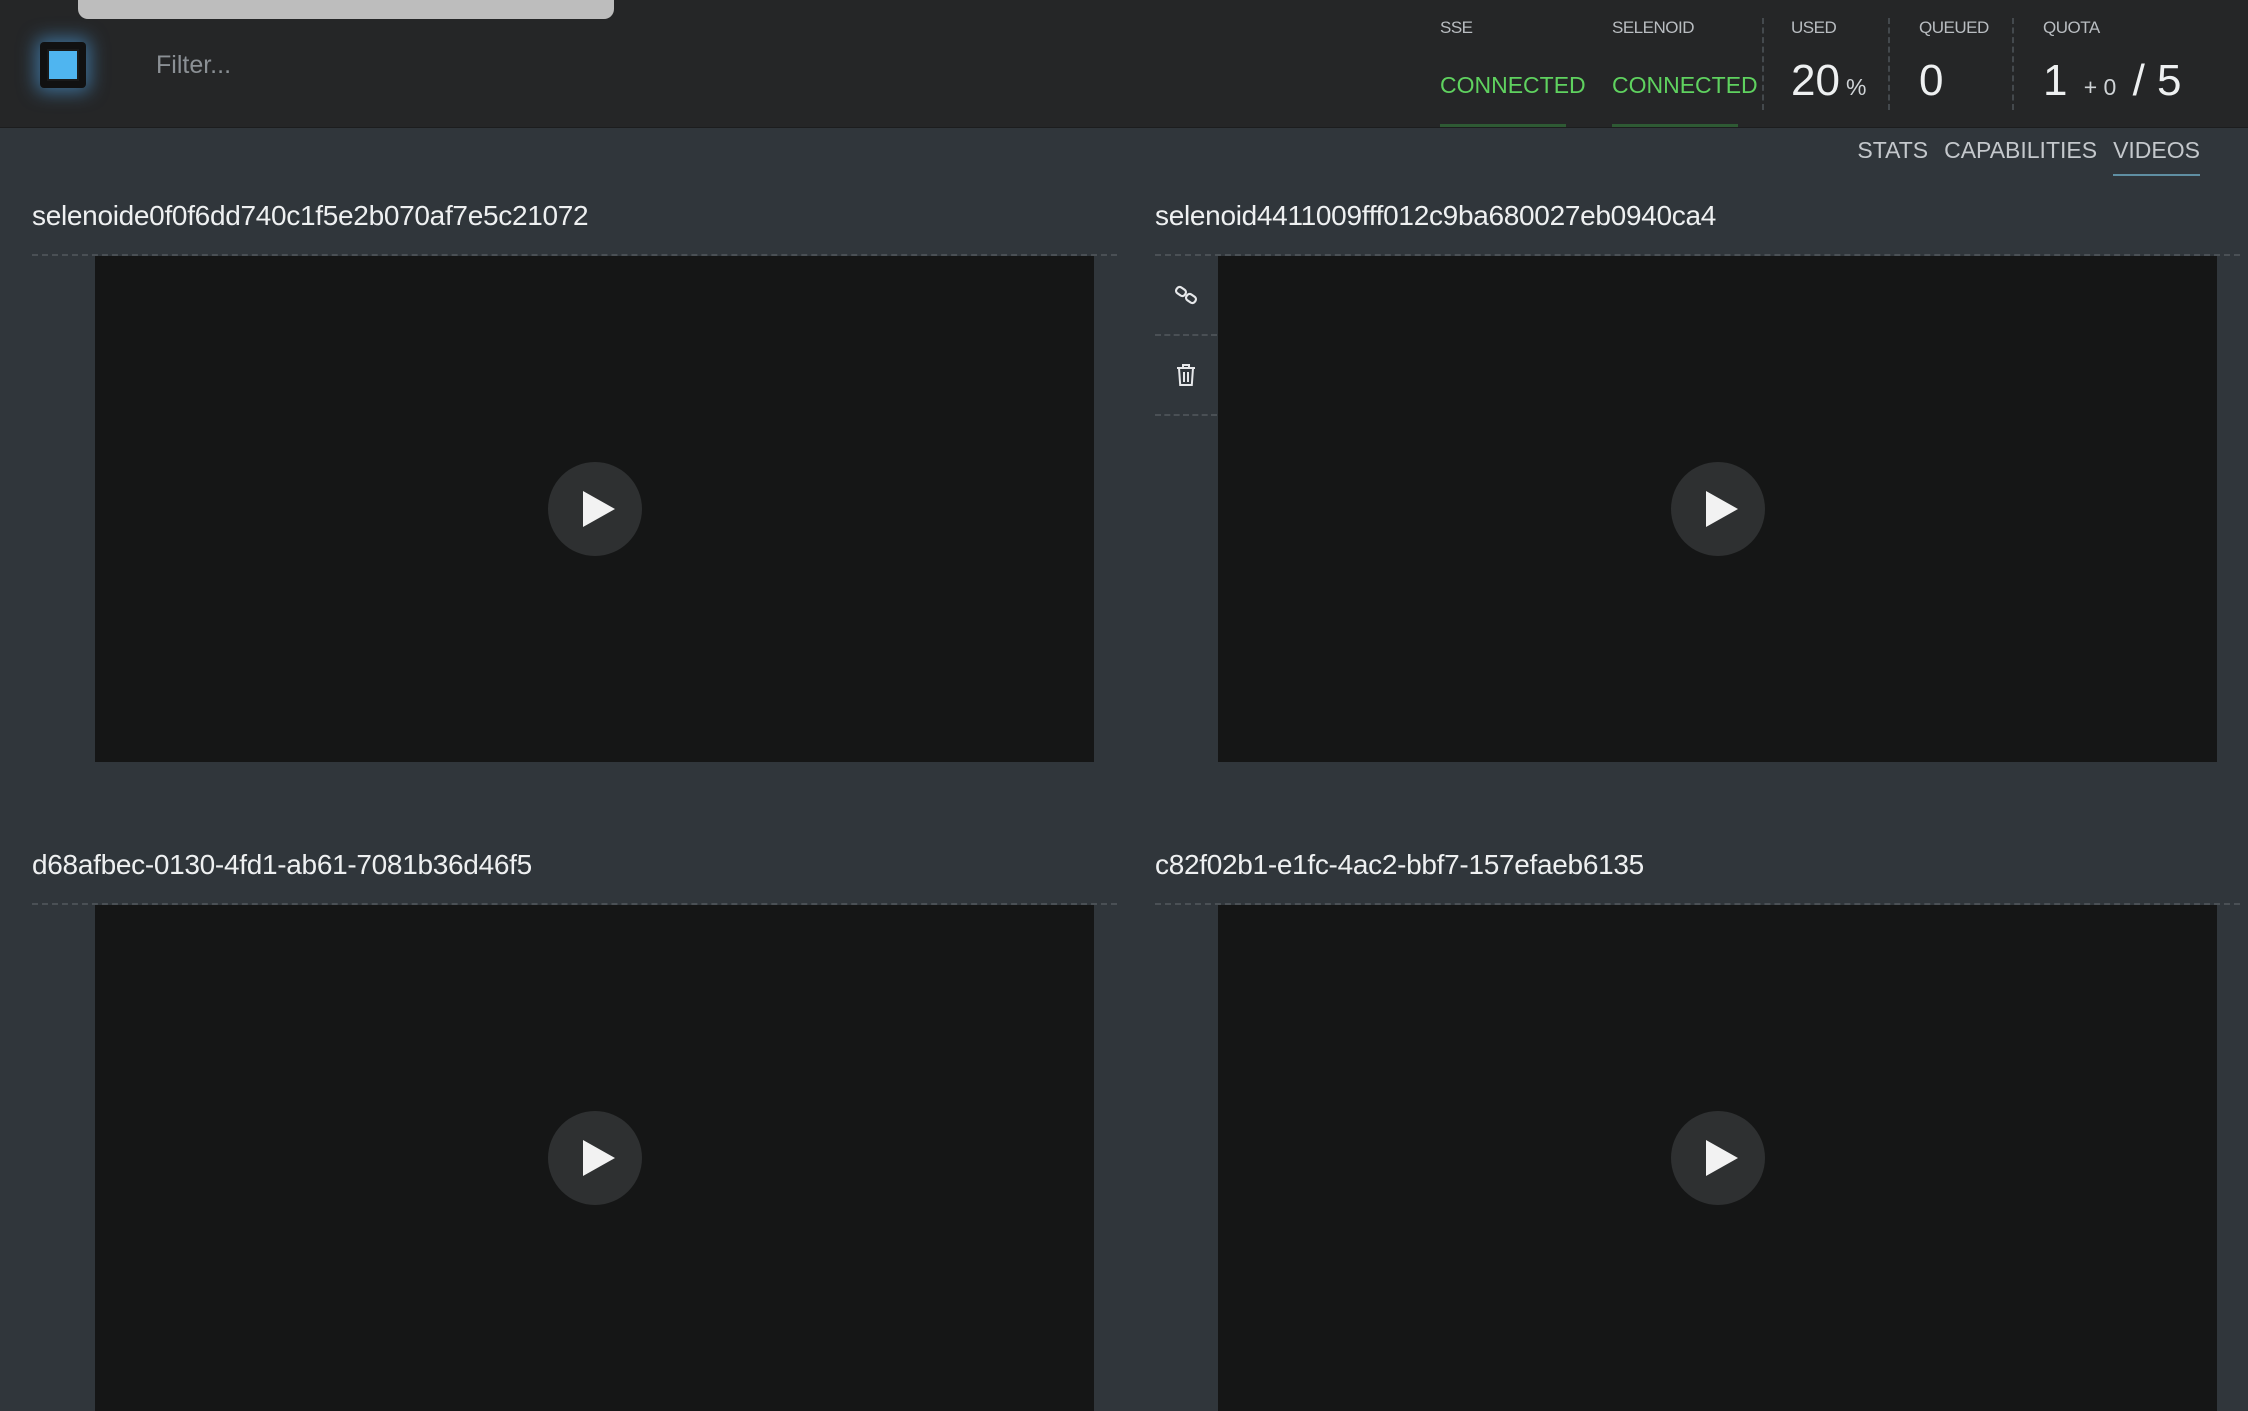 The width and height of the screenshot is (2248, 1411). I want to click on queued-stat: QUEUED 0, so click(1964, 64).